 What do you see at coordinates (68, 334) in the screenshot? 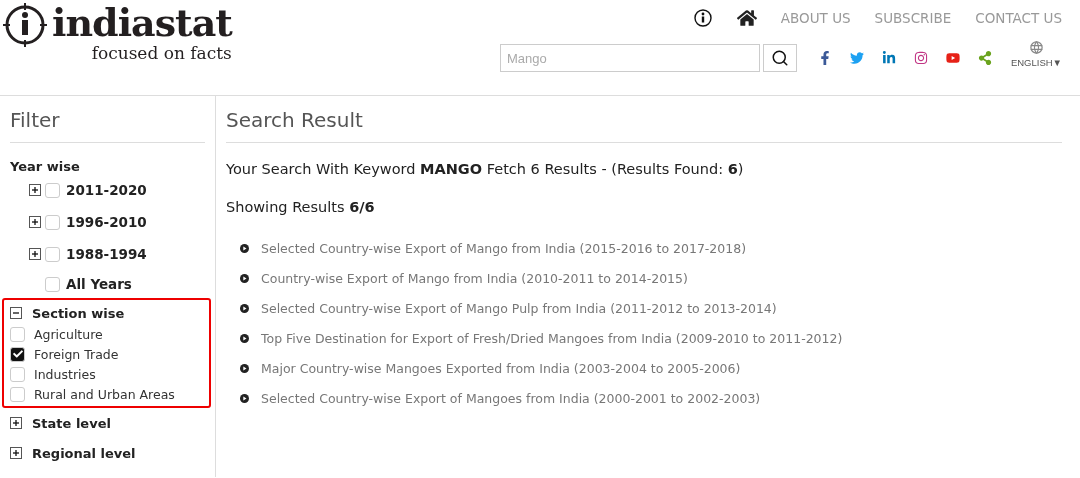
I see `checkbox-label: Agriculture` at bounding box center [68, 334].